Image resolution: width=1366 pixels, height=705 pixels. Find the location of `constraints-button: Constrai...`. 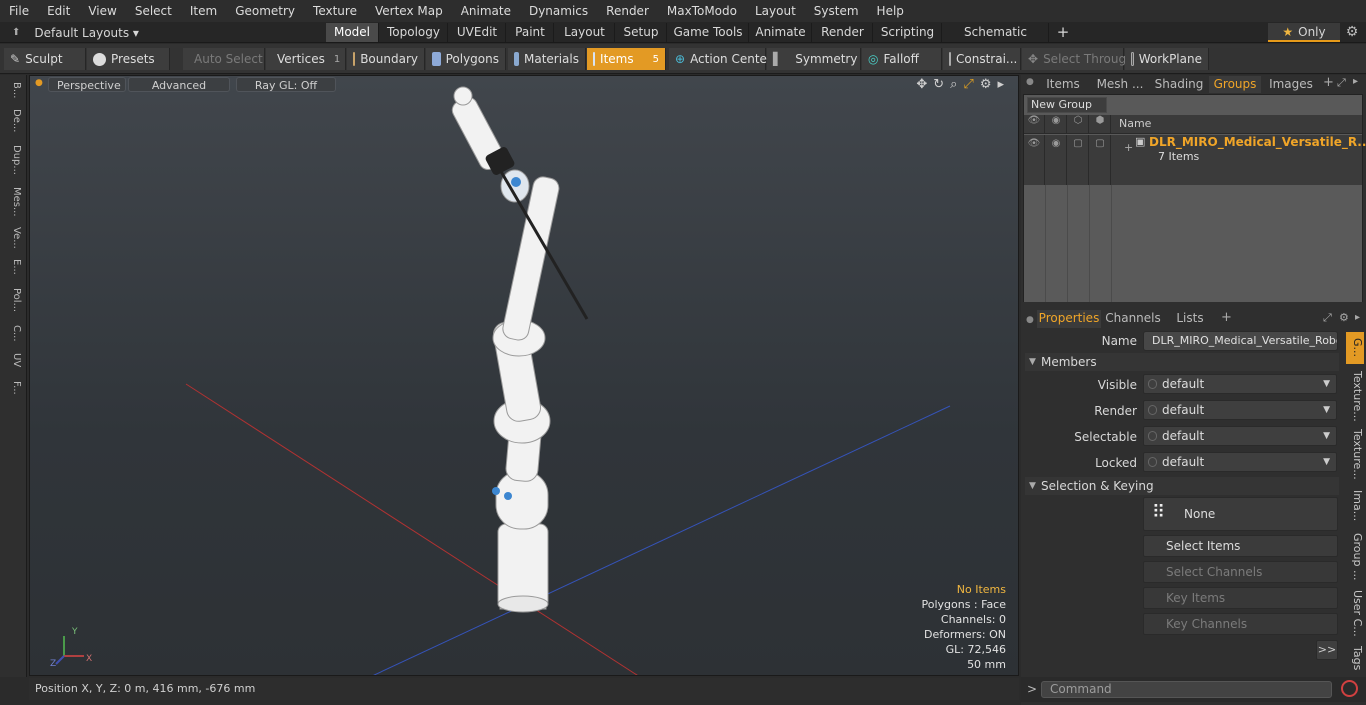

constraints-button: Constrai... is located at coordinates (982, 59).